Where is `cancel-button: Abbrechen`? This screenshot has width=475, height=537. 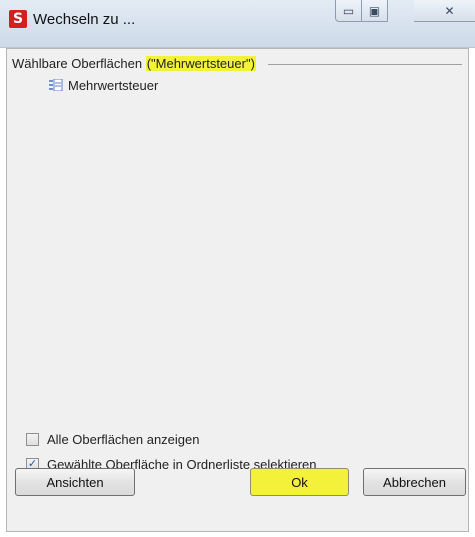
cancel-button: Abbrechen is located at coordinates (414, 482).